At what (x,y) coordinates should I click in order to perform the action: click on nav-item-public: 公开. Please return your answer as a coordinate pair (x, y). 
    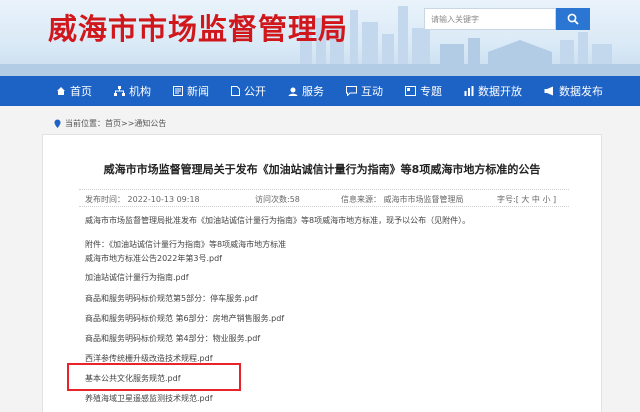
    Looking at the image, I should click on (248, 91).